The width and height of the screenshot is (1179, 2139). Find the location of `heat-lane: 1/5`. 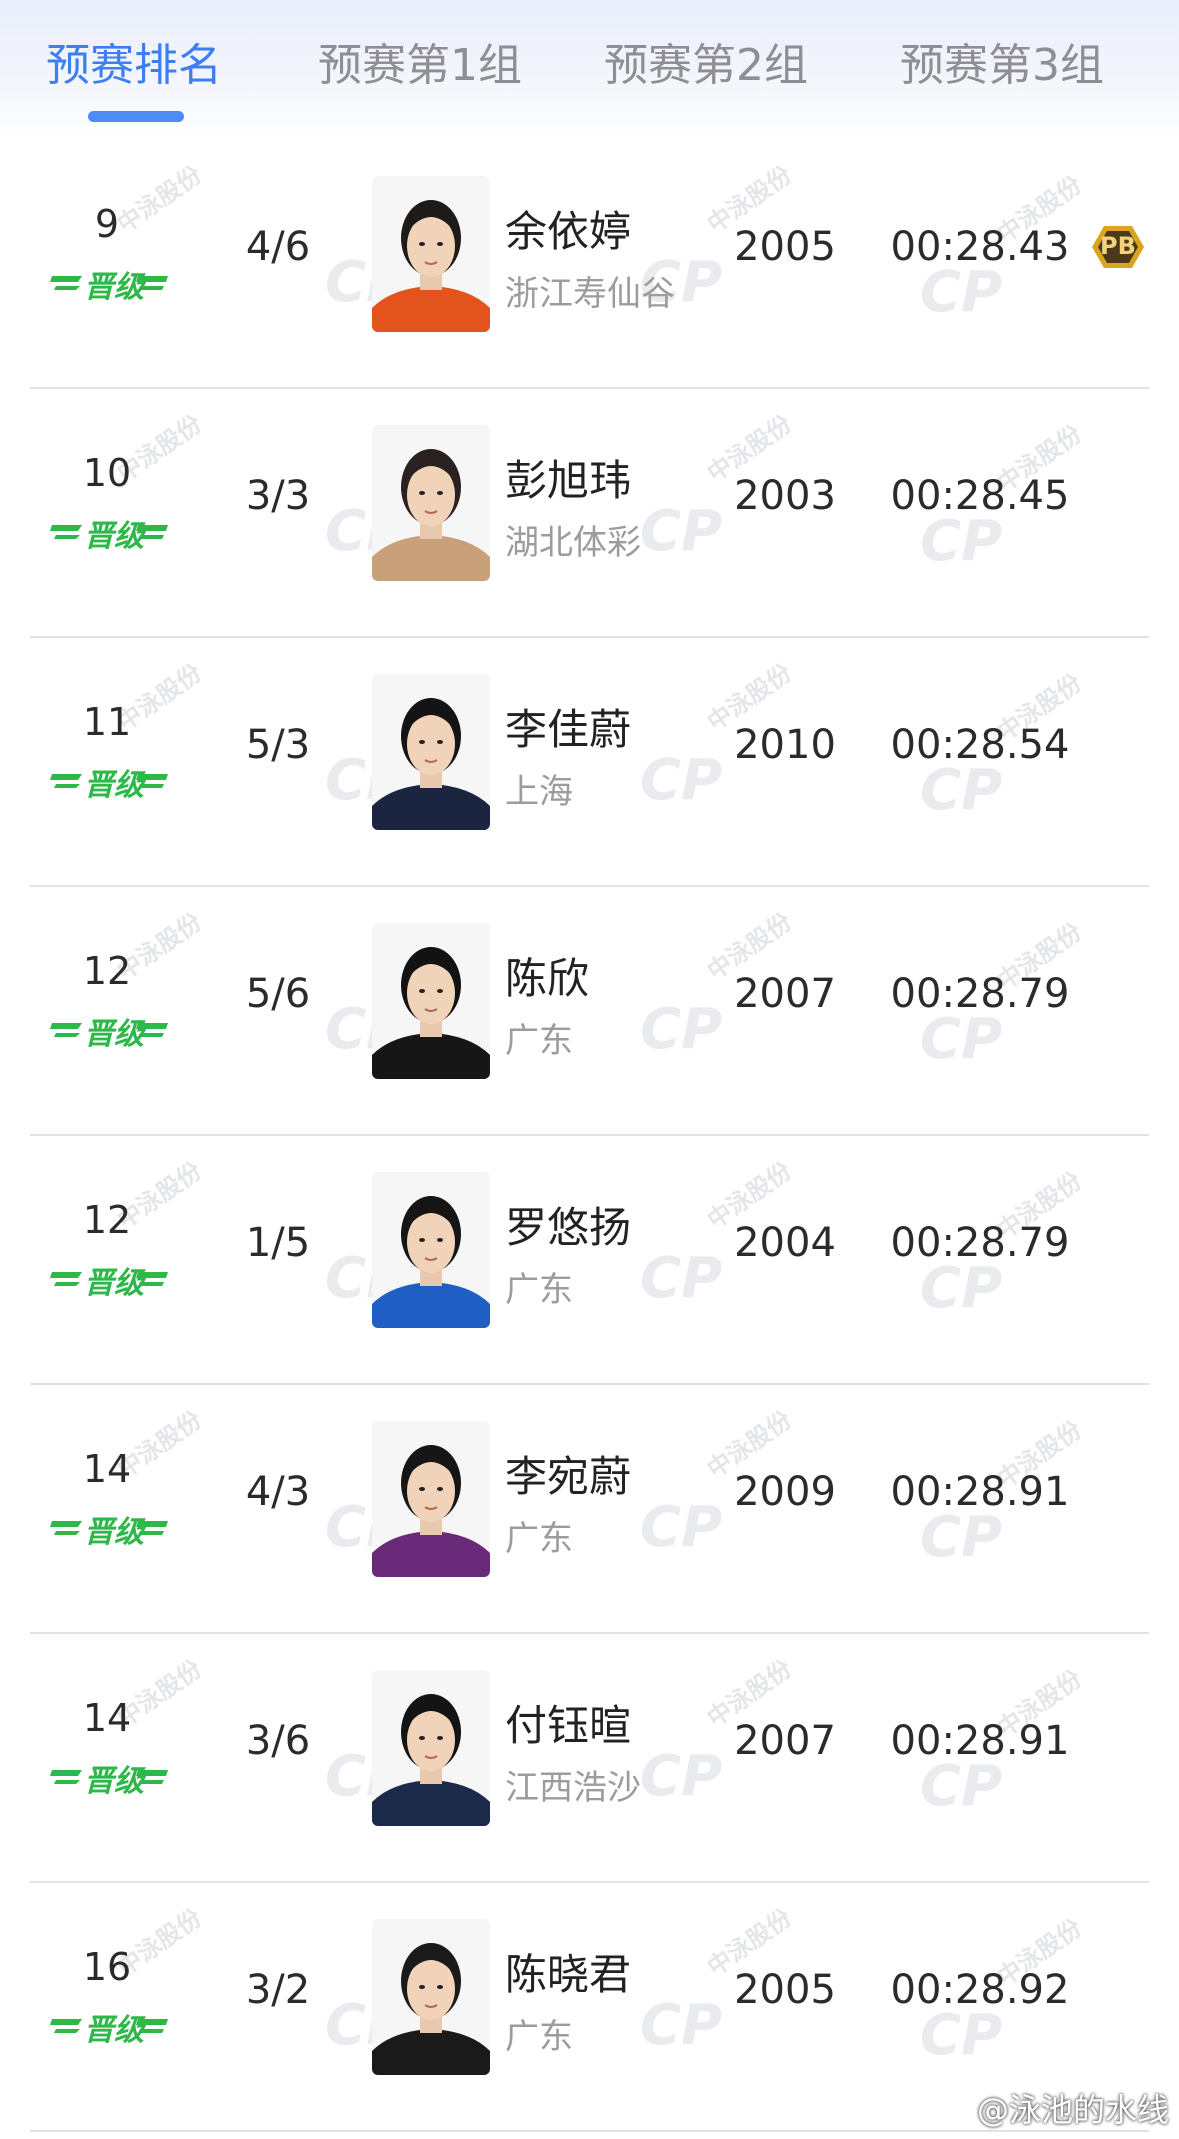

heat-lane: 1/5 is located at coordinates (278, 1243).